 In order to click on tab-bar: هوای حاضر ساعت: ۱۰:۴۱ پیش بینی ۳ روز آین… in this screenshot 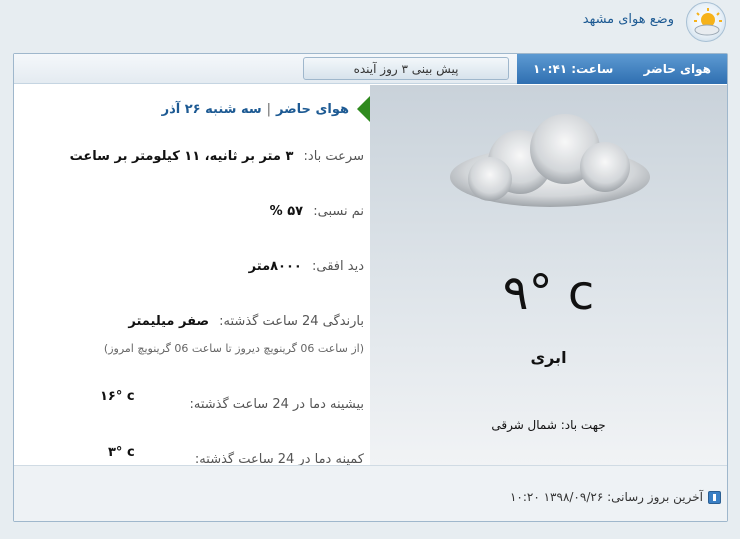, I will do `click(370, 69)`.